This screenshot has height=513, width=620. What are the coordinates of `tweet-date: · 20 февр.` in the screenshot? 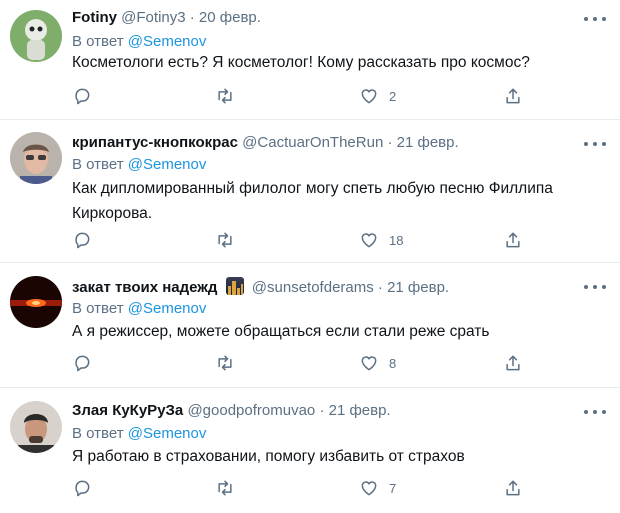 It's located at (225, 17).